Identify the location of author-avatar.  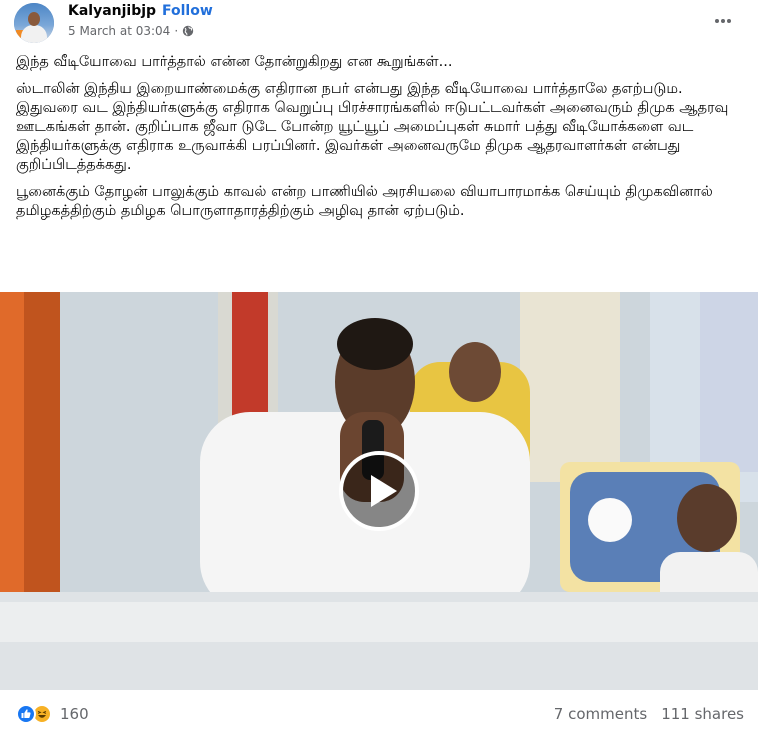
(34, 23).